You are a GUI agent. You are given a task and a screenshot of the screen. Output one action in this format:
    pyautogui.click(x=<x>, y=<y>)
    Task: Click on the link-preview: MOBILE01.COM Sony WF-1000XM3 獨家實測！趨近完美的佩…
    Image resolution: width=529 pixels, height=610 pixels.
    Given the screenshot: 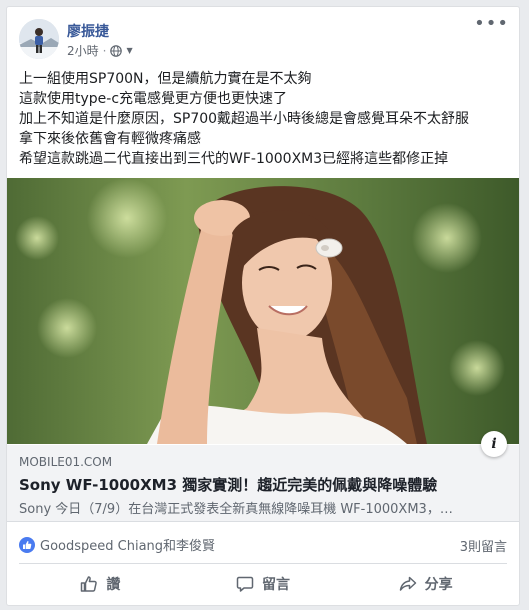 What is the action you would take?
    pyautogui.click(x=263, y=483)
    